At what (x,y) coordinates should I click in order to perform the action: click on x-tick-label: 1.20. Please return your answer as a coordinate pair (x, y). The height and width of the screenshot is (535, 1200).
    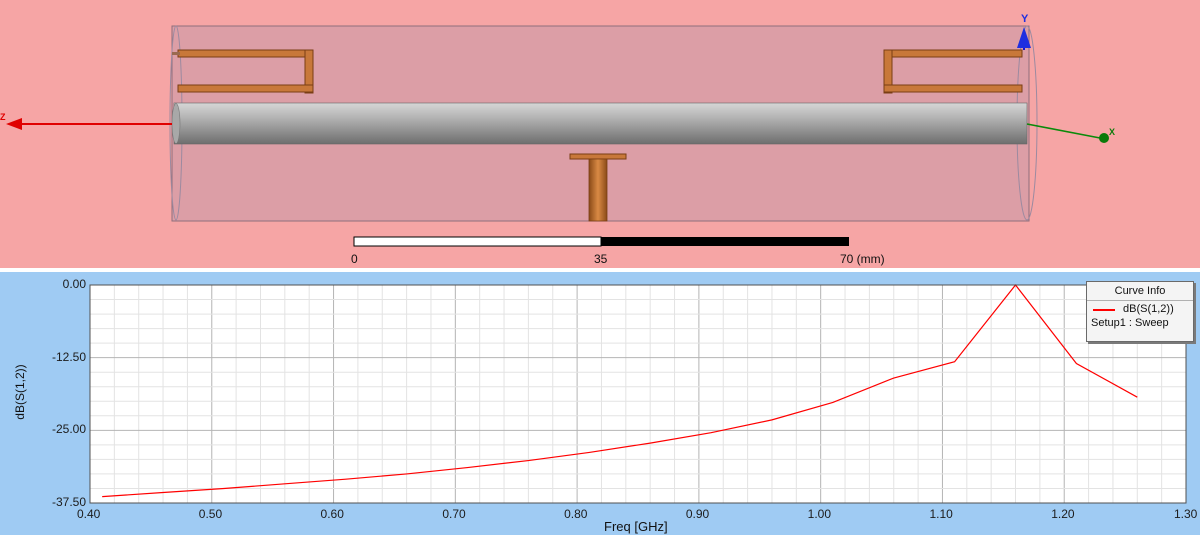
    Looking at the image, I should click on (1063, 514).